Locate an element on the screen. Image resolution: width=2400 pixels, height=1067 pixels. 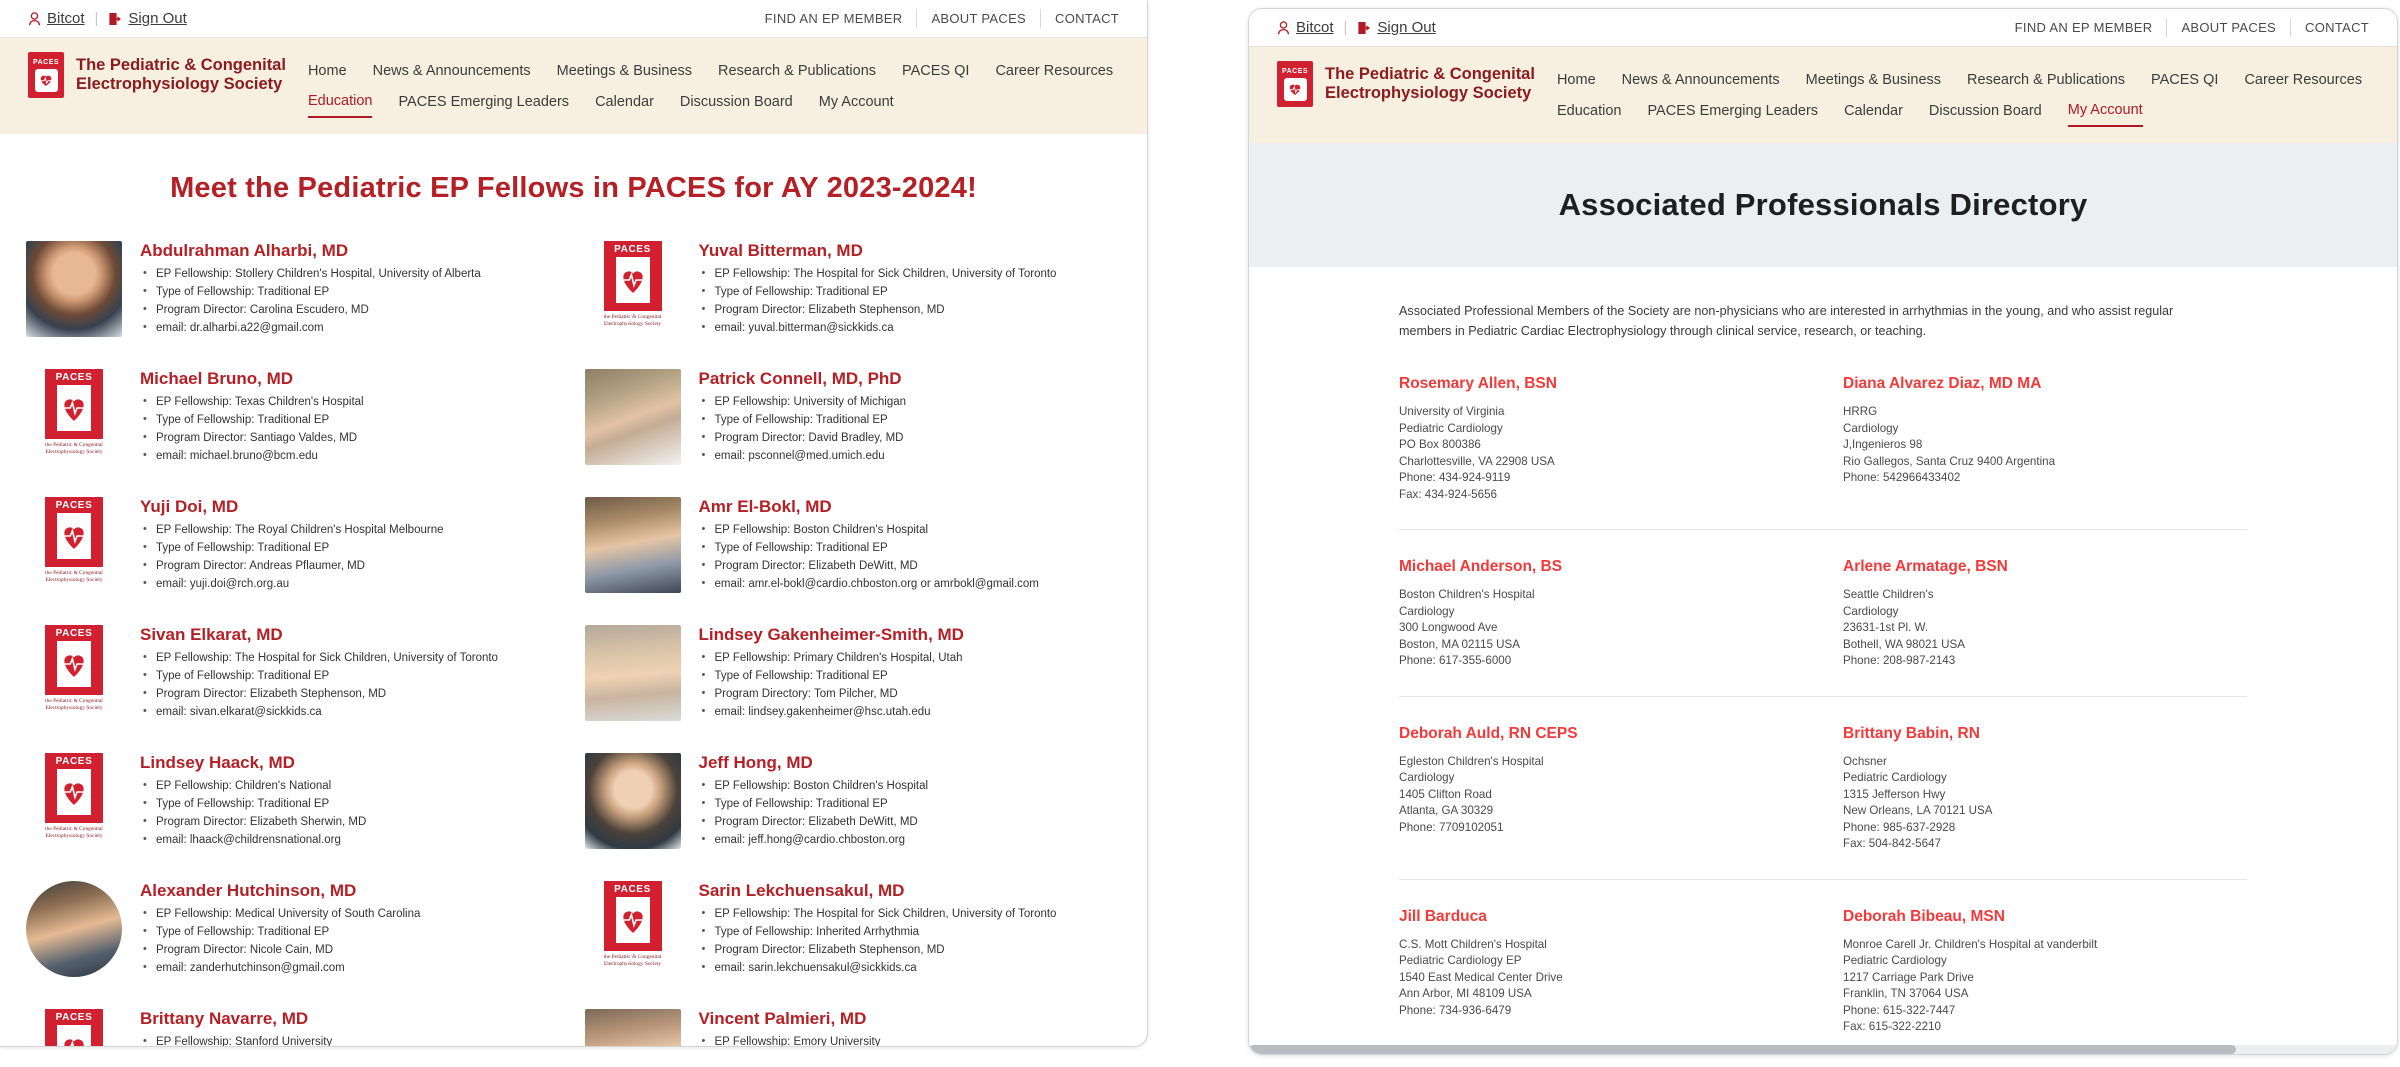
directory-entry-line: 1217 Carriage Park Drive is located at coordinates (1908, 977).